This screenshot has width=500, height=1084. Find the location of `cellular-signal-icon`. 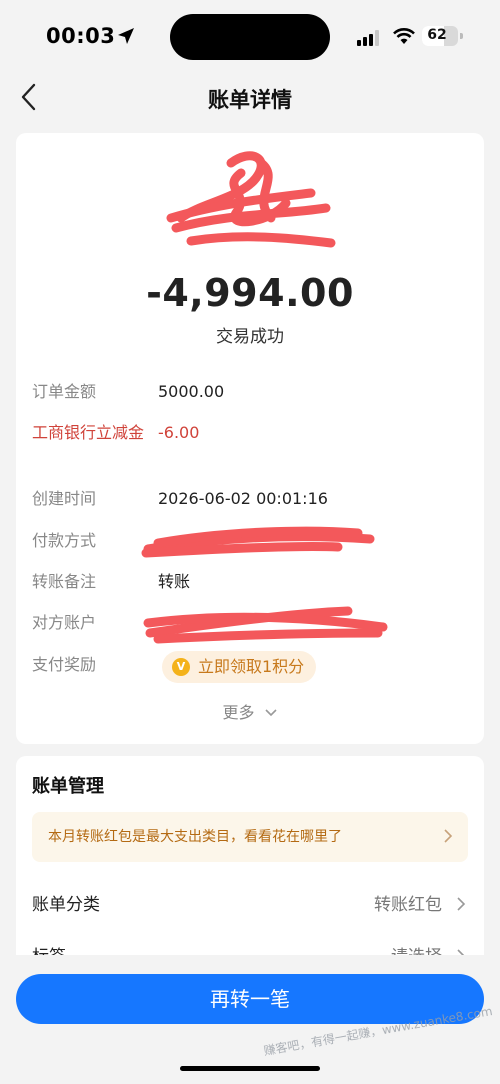

cellular-signal-icon is located at coordinates (368, 38).